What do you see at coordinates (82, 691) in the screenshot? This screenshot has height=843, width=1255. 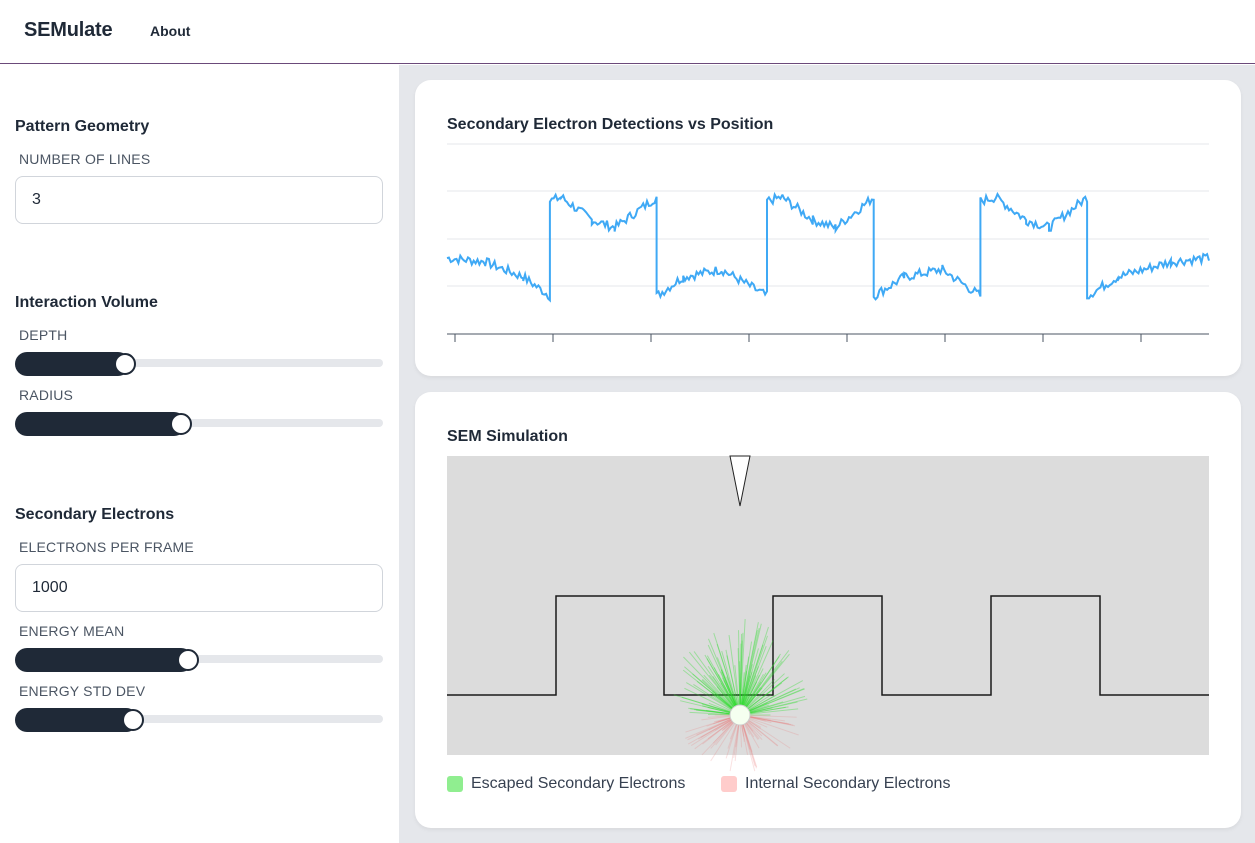 I see `energy-std-dev-label: ENERGY STD DEV` at bounding box center [82, 691].